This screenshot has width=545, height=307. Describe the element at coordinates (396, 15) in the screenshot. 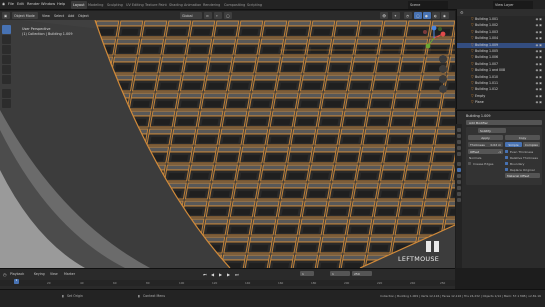

I see `gizmo-toggle-icon: ✦` at that location.